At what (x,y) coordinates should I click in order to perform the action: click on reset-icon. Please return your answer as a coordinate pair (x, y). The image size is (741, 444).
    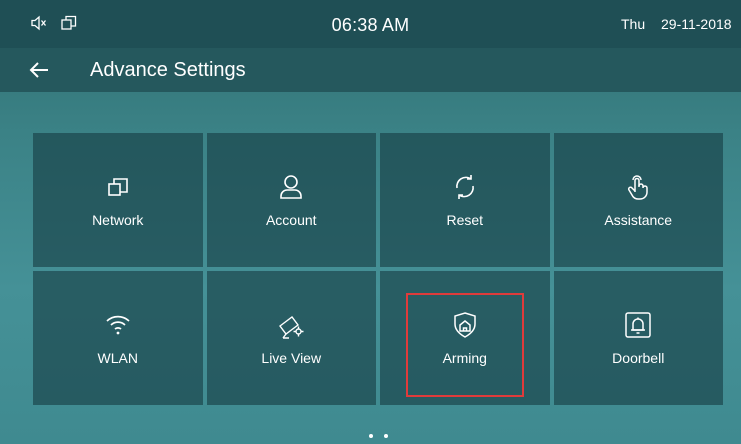
    Looking at the image, I should click on (464, 187).